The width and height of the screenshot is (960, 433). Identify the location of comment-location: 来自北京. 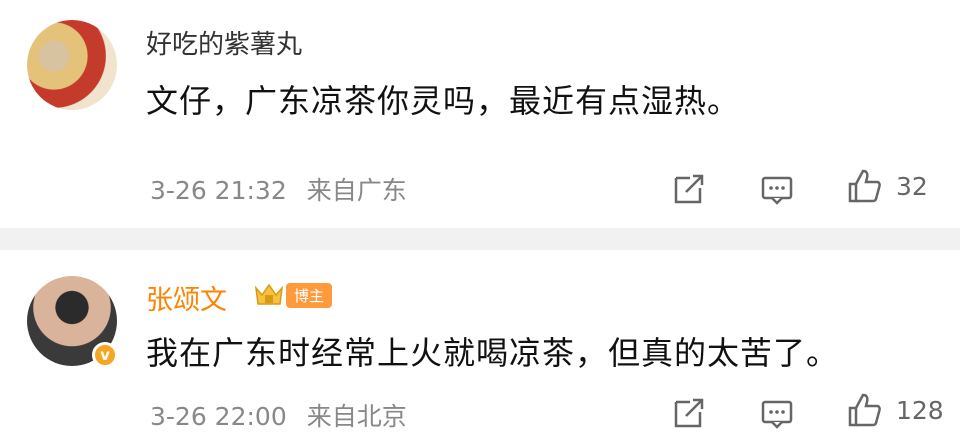
(356, 416).